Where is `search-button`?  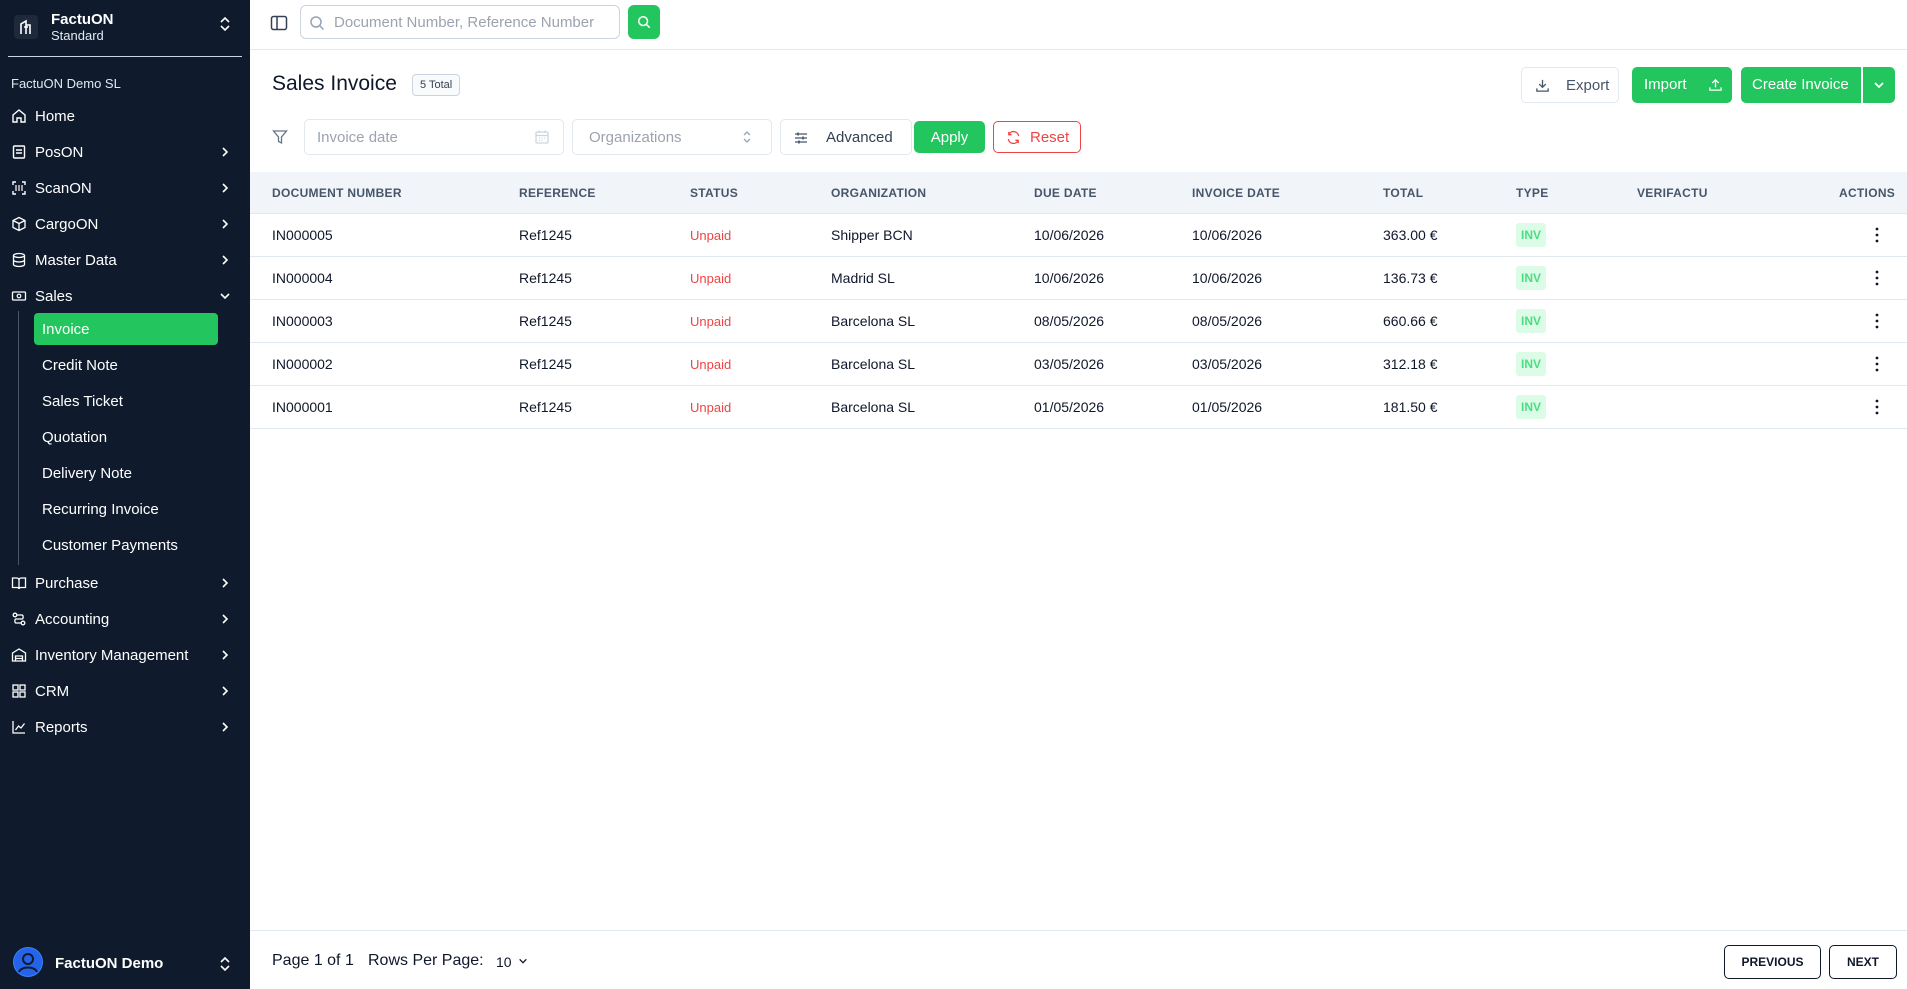 search-button is located at coordinates (644, 22).